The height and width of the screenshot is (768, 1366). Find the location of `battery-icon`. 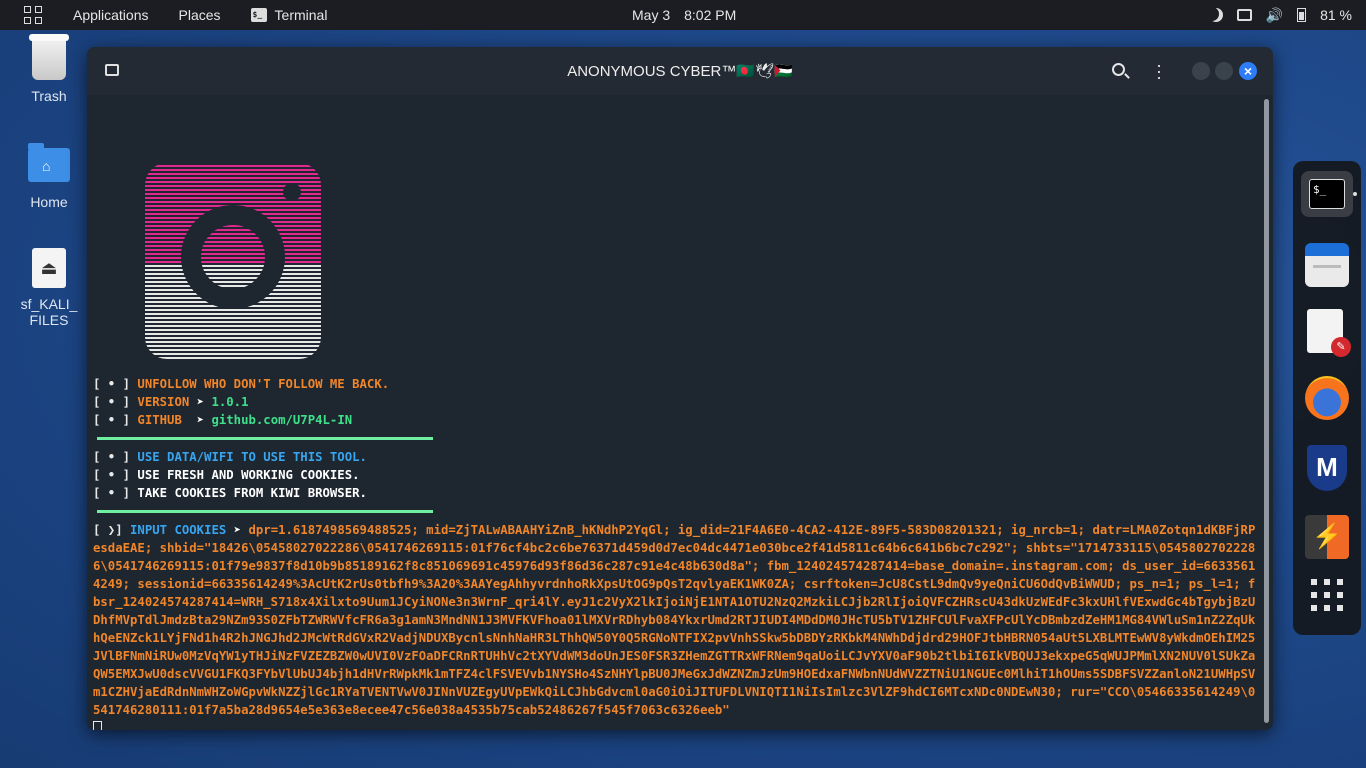

battery-icon is located at coordinates (1302, 15).